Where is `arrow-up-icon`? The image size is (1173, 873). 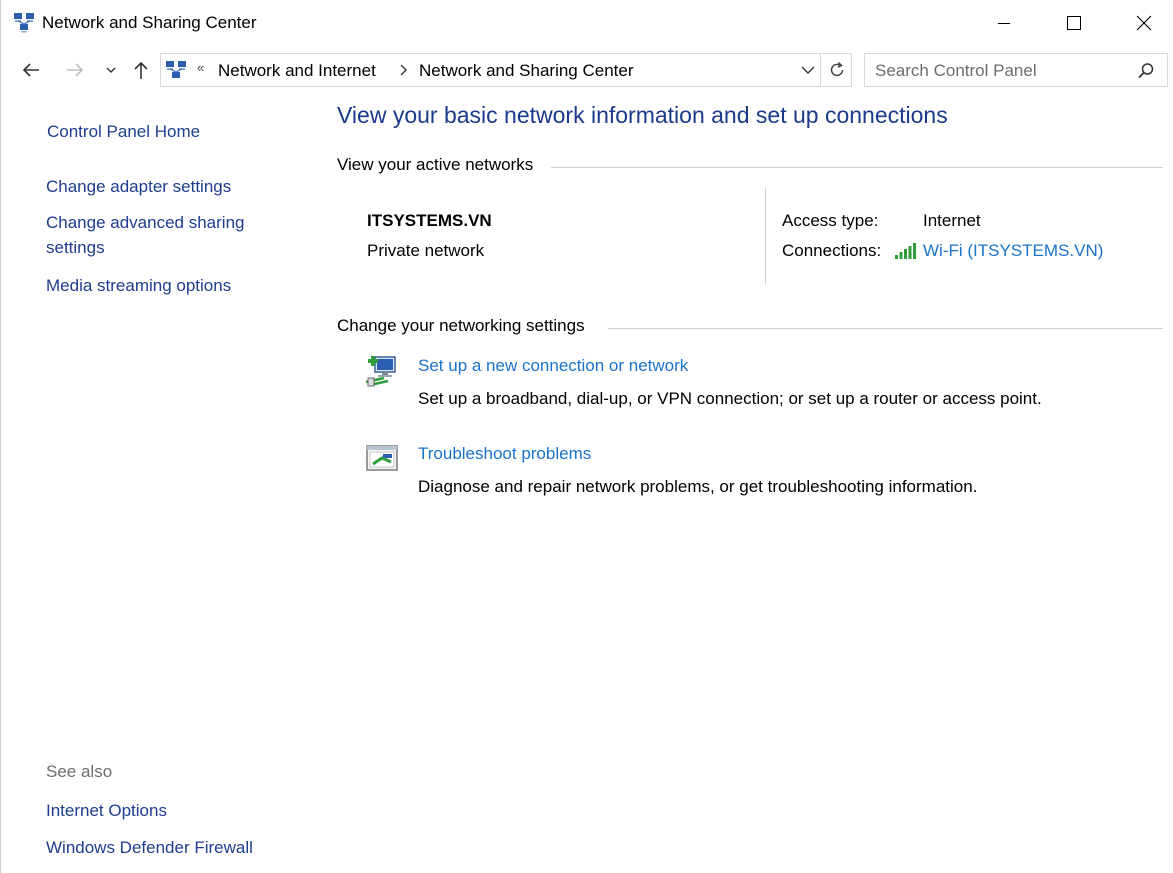 arrow-up-icon is located at coordinates (141, 70).